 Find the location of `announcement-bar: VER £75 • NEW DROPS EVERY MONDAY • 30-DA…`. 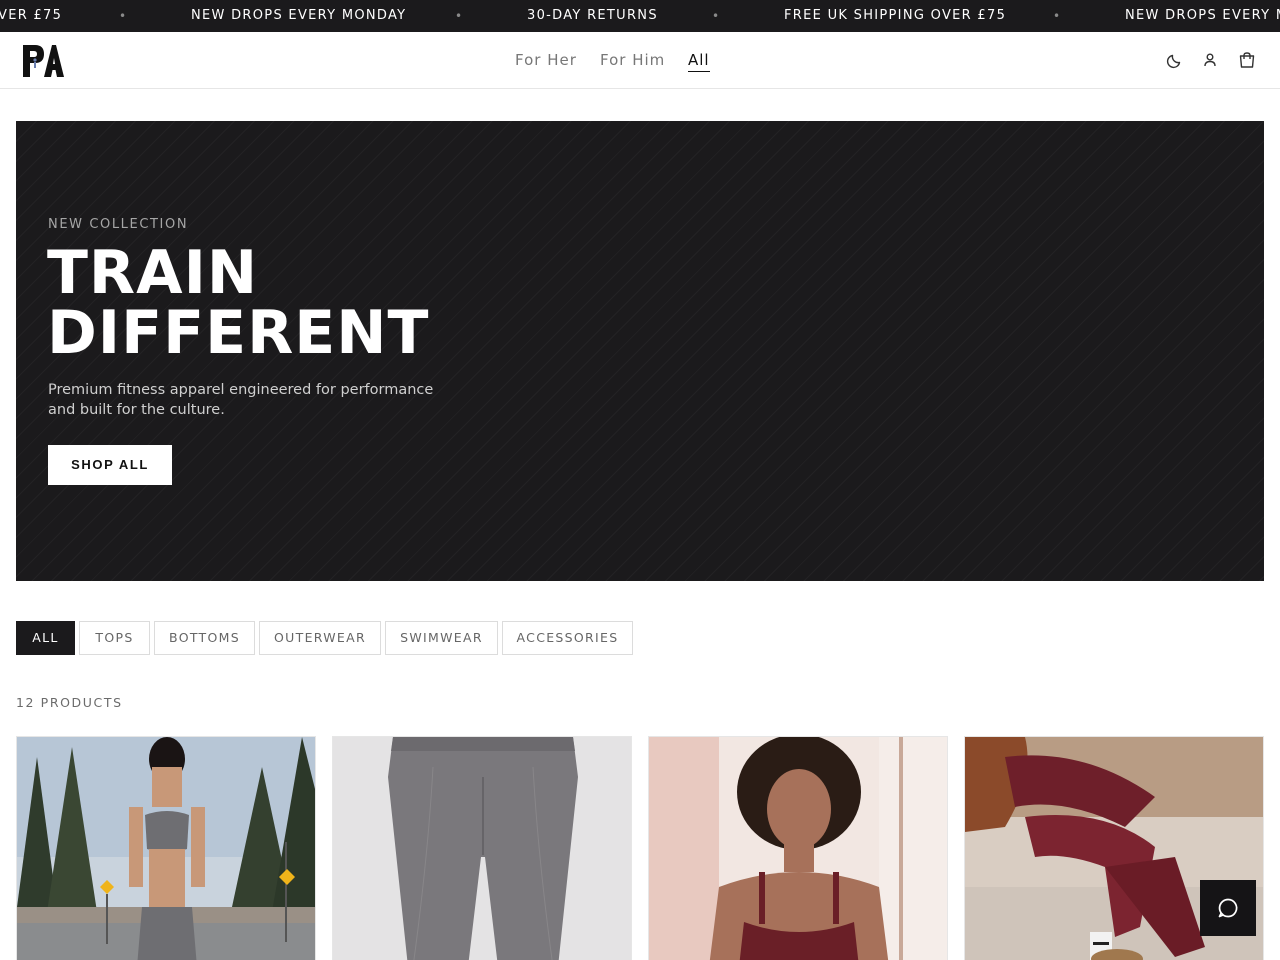

announcement-bar: VER £75 • NEW DROPS EVERY MONDAY • 30-DA… is located at coordinates (640, 16).